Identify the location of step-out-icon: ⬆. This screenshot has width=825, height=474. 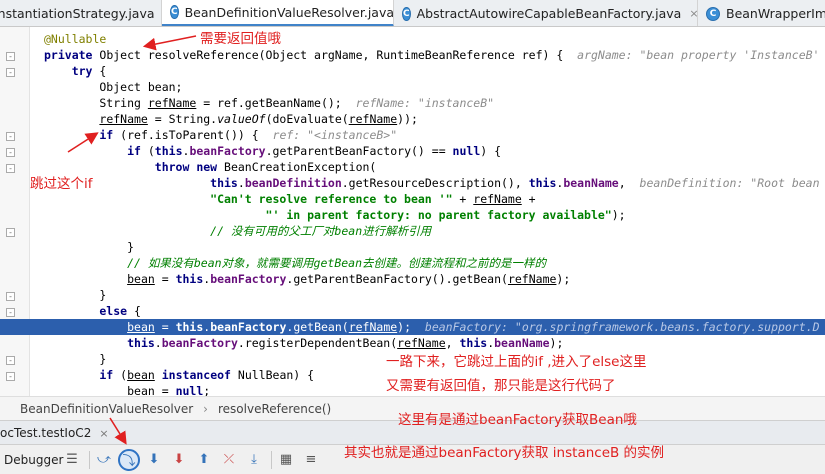
(204, 460).